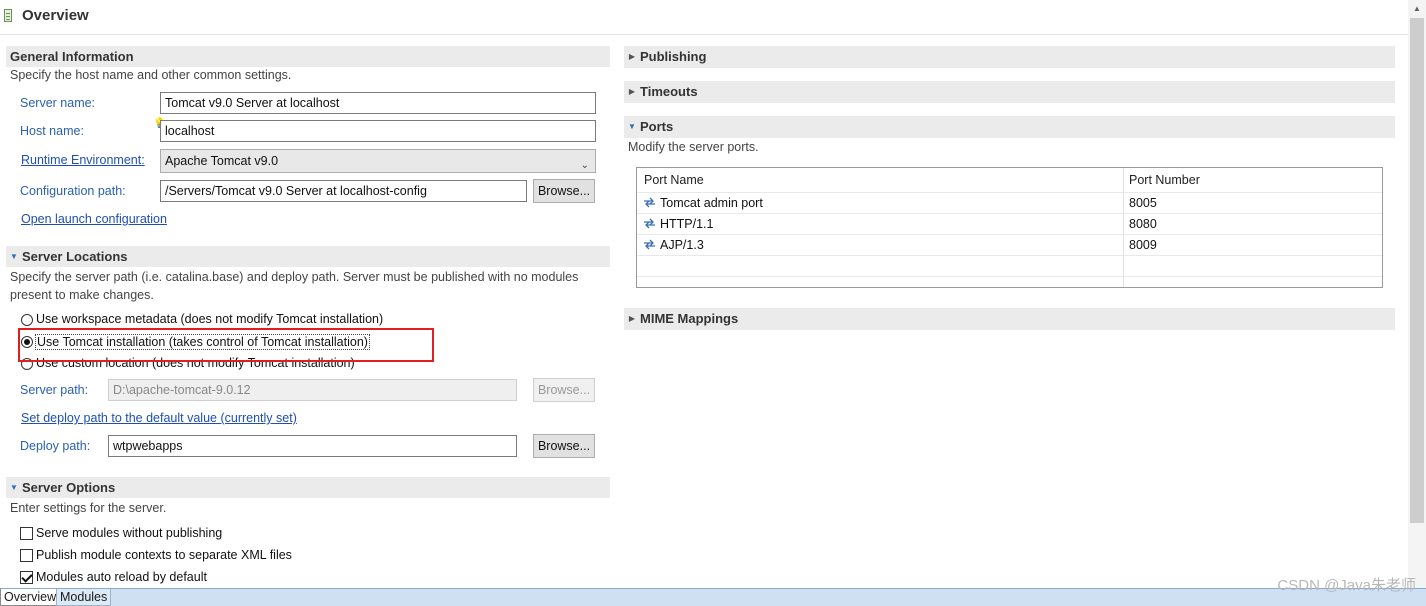 The height and width of the screenshot is (606, 1426). Describe the element at coordinates (378, 161) in the screenshot. I see `runtime-environment-select: Apache Tomcat v9.0 ⌄` at that location.